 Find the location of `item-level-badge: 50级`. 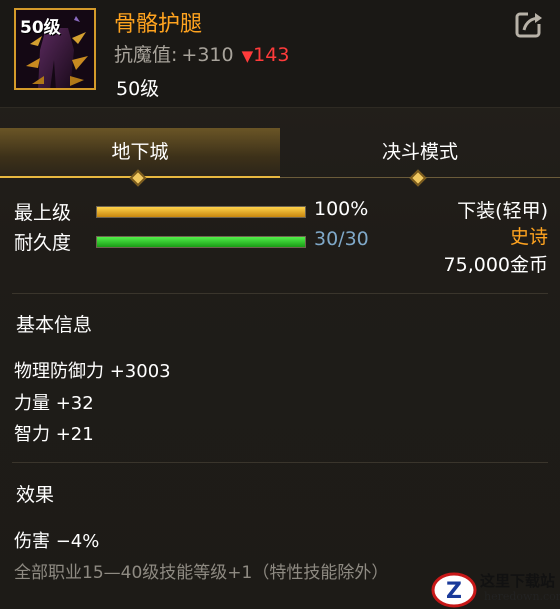

item-level-badge: 50级 is located at coordinates (40, 28).